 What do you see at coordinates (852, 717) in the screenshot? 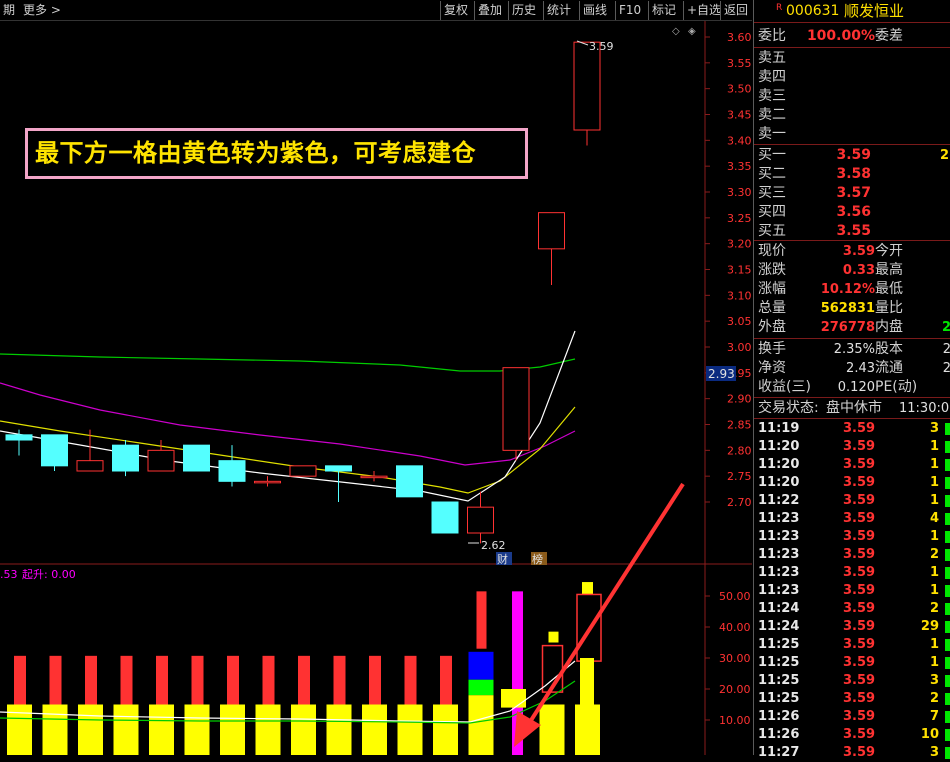
I see `tick-row: 11:26 3.59 7` at bounding box center [852, 717].